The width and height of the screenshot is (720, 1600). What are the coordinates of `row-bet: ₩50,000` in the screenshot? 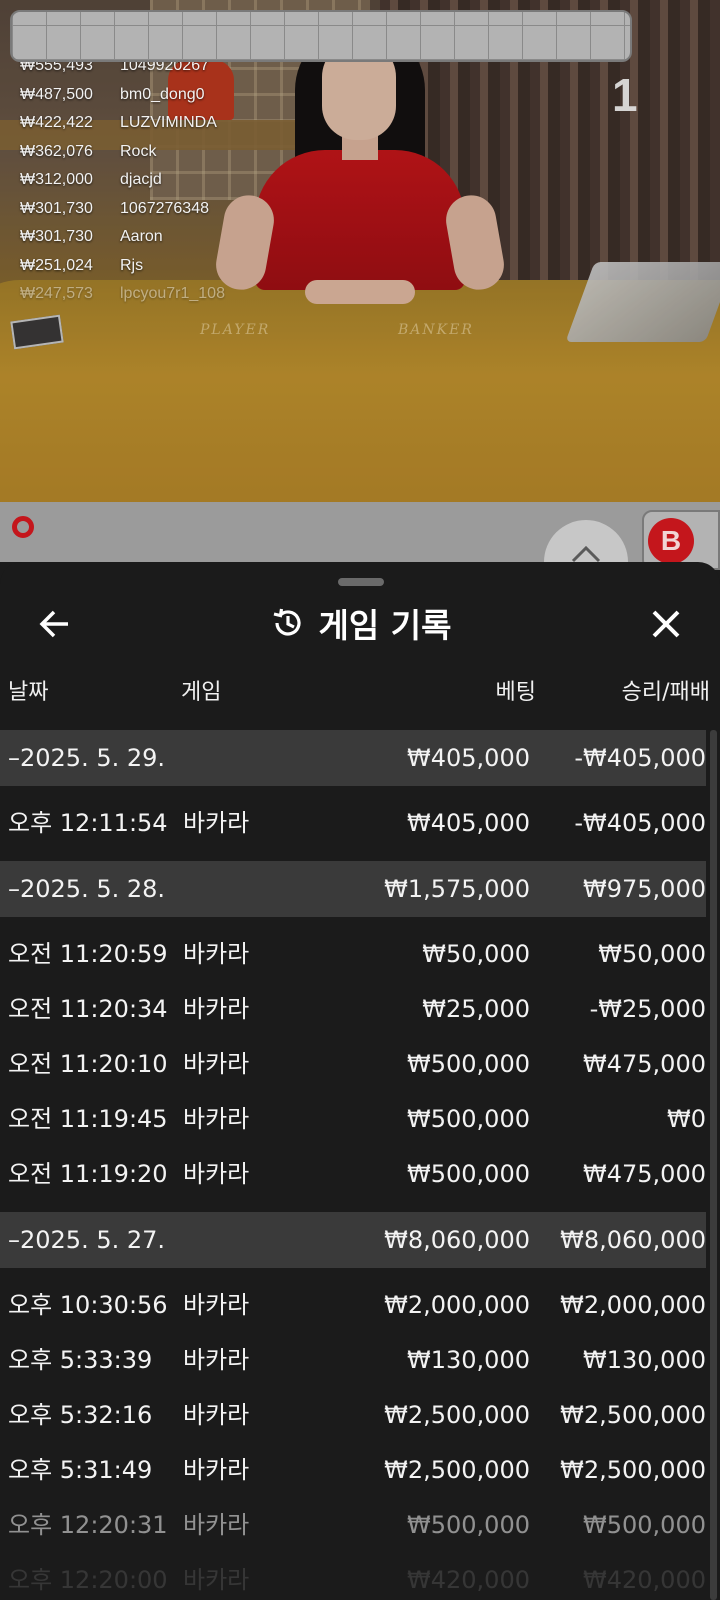 It's located at (476, 954).